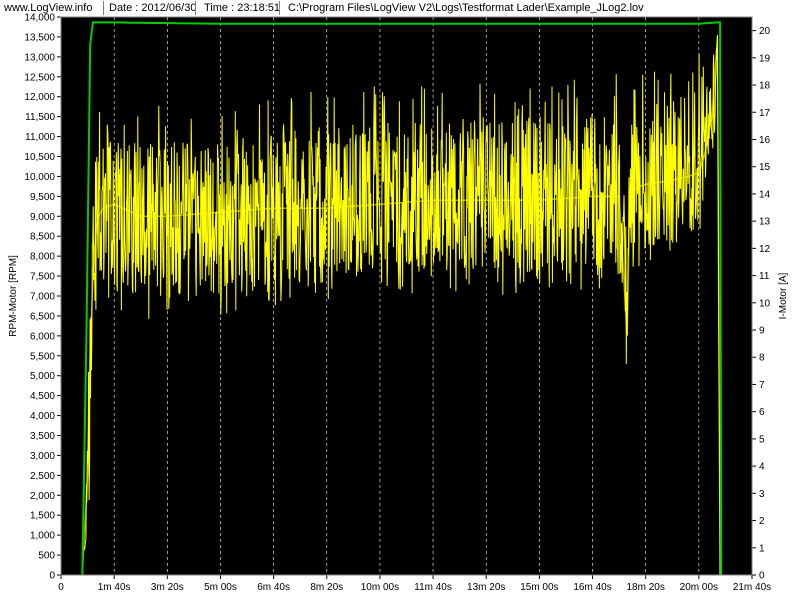  I want to click on y-left-tick-label: 4,500, so click(42, 396).